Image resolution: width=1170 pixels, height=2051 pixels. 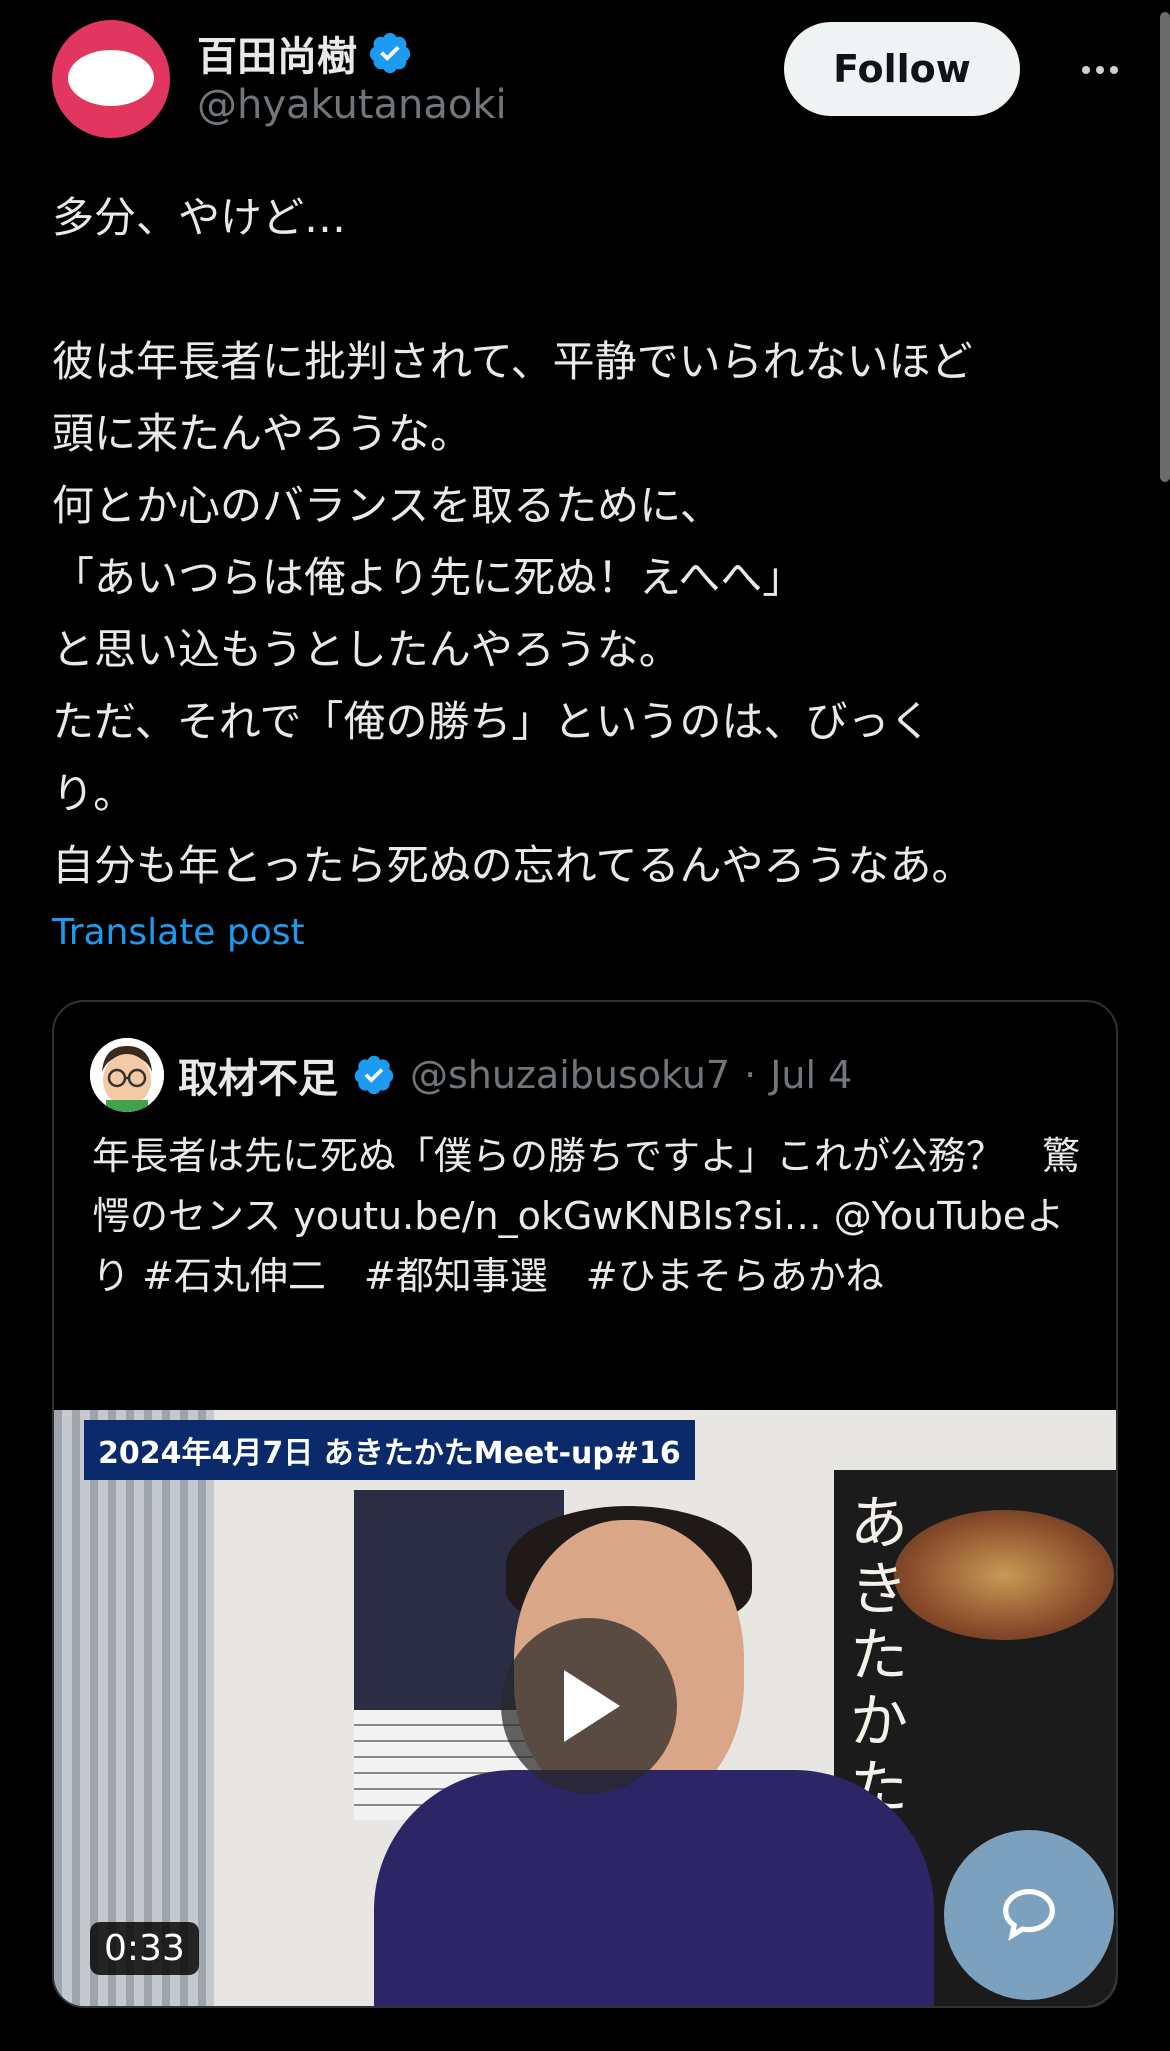 I want to click on more-options-icon, so click(x=1100, y=70).